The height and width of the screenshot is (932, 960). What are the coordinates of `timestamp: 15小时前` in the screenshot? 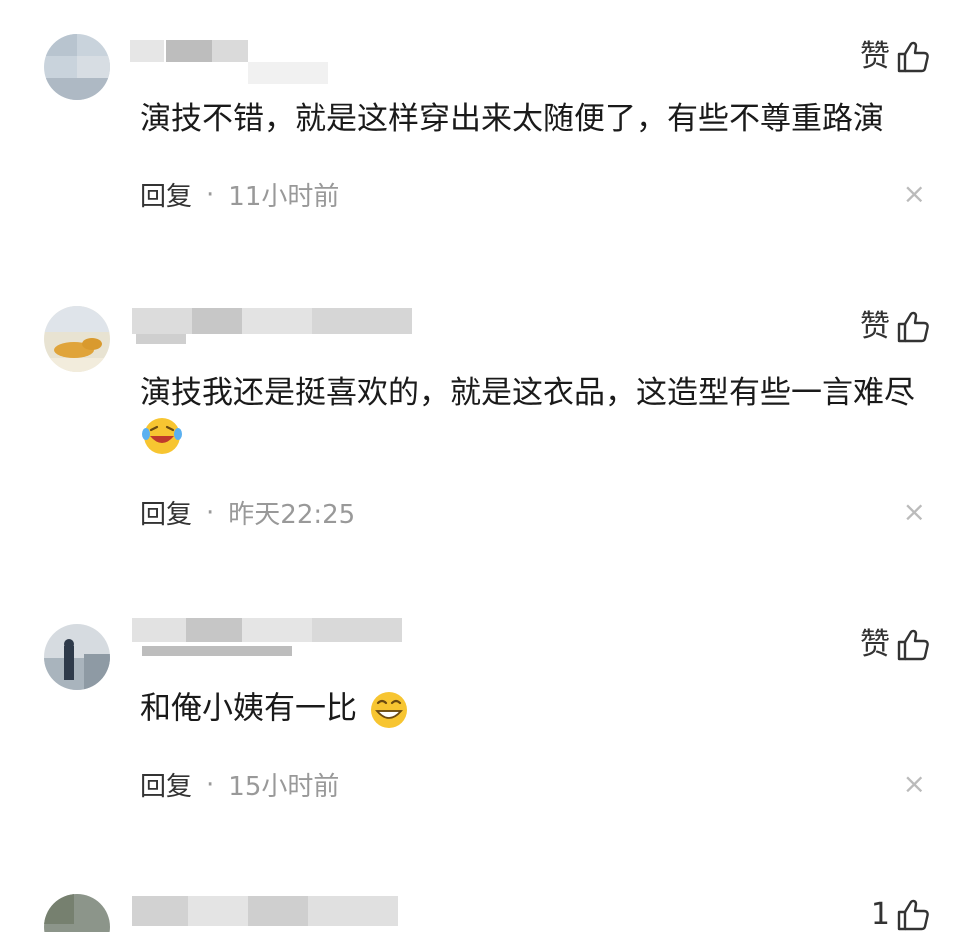 It's located at (284, 787).